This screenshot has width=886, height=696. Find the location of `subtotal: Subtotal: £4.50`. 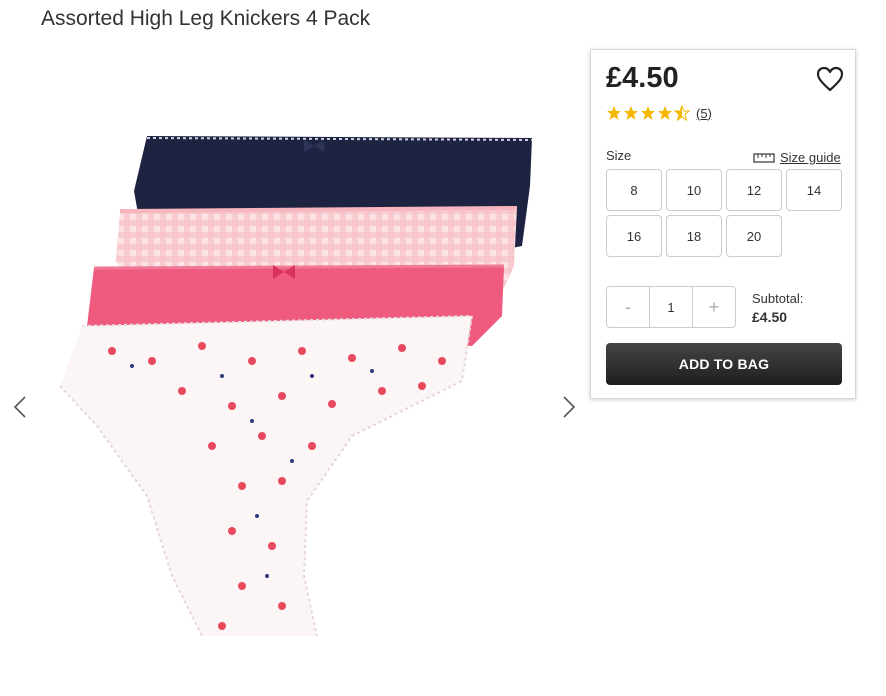

subtotal: Subtotal: £4.50 is located at coordinates (777, 308).